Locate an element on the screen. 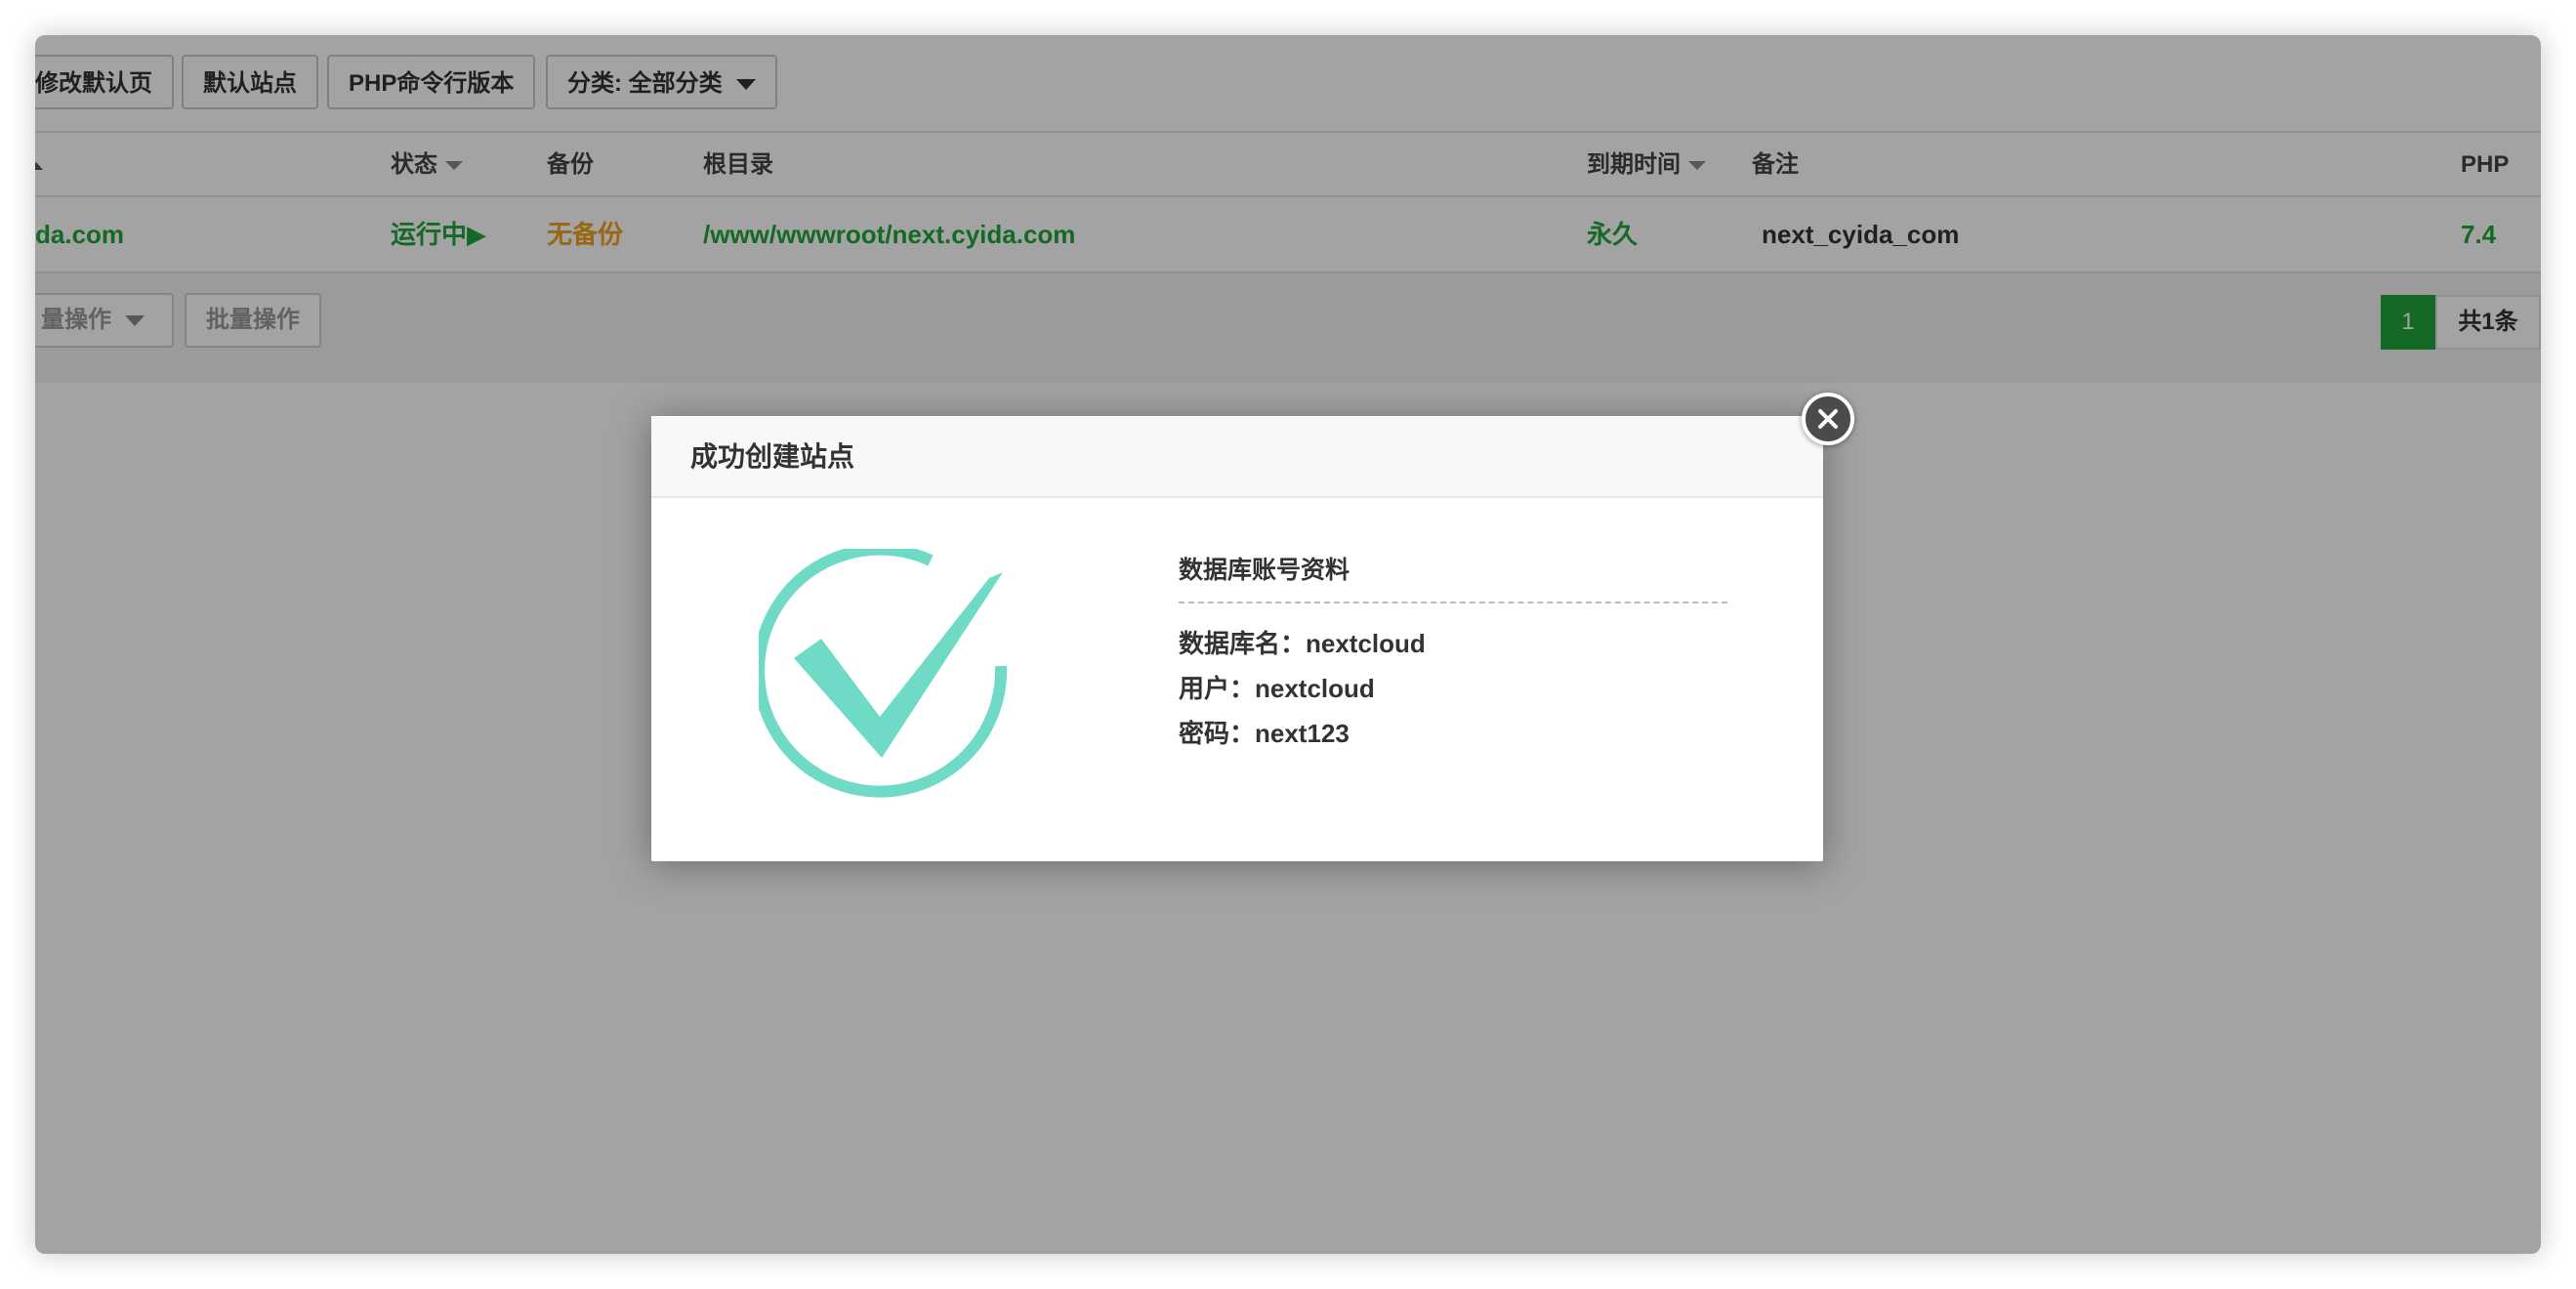  db-name-text: 数据库名：nextcloud is located at coordinates (1302, 643).